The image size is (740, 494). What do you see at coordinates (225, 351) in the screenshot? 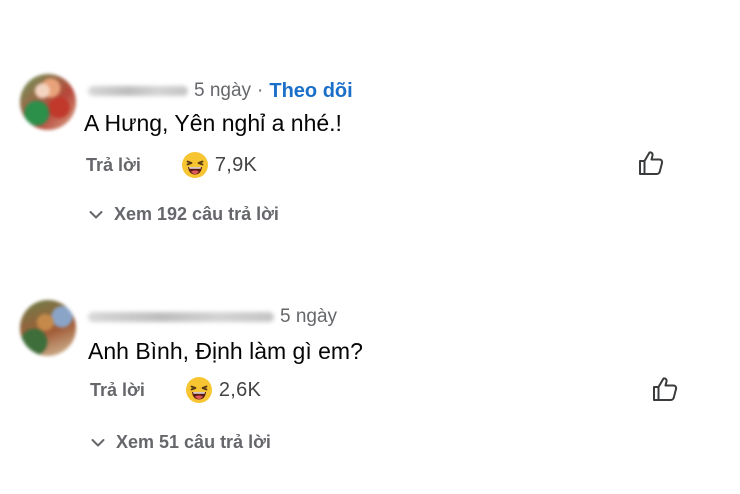
I see `comment-text: Anh Bình, Định làm gì em?` at bounding box center [225, 351].